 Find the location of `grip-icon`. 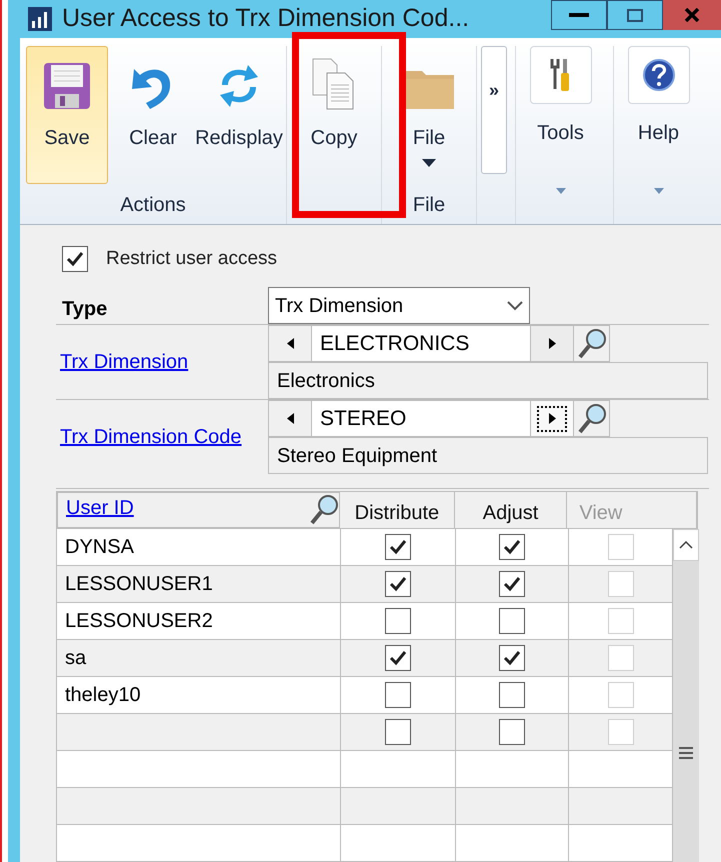

grip-icon is located at coordinates (686, 753).